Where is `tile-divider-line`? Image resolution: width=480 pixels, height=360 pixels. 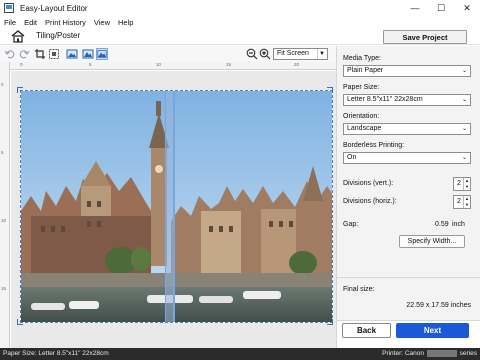 tile-divider-line is located at coordinates (174, 206).